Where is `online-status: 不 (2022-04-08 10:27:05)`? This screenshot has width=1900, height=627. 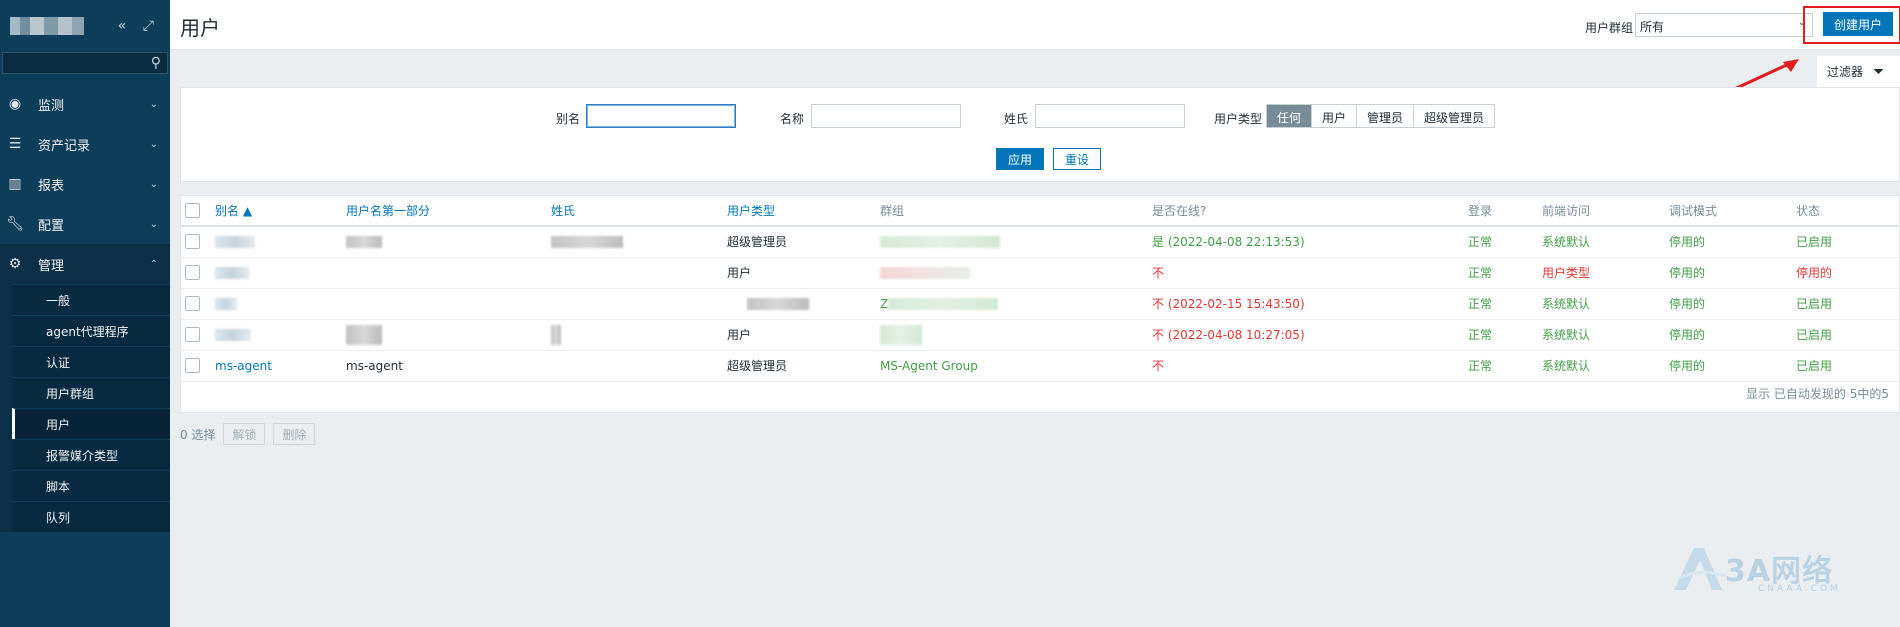 online-status: 不 (2022-04-08 10:27:05) is located at coordinates (1310, 335).